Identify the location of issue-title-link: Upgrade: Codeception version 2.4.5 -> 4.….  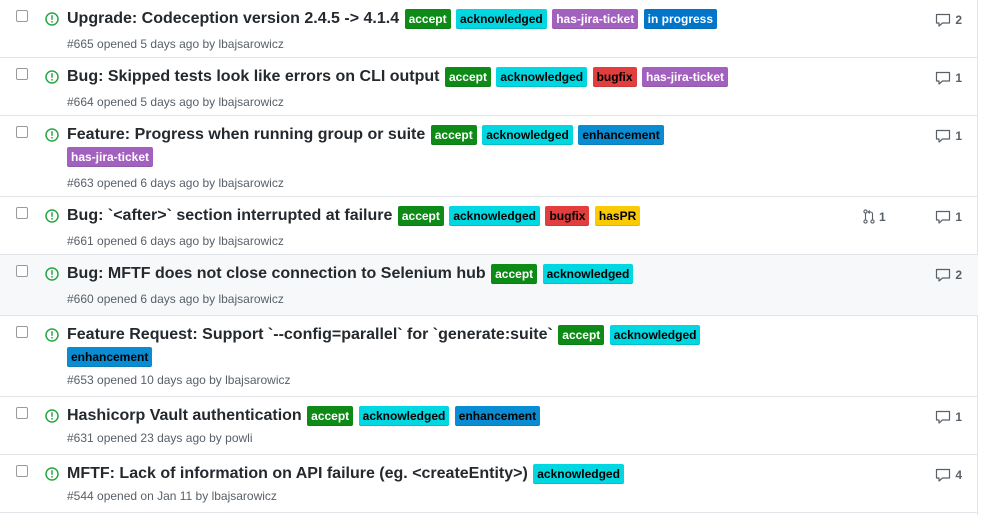
(233, 18).